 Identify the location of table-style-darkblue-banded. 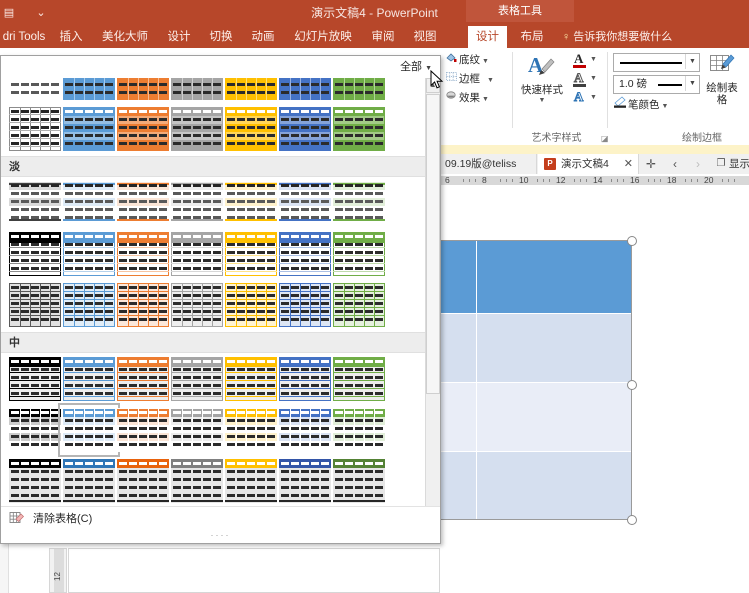
(305, 129).